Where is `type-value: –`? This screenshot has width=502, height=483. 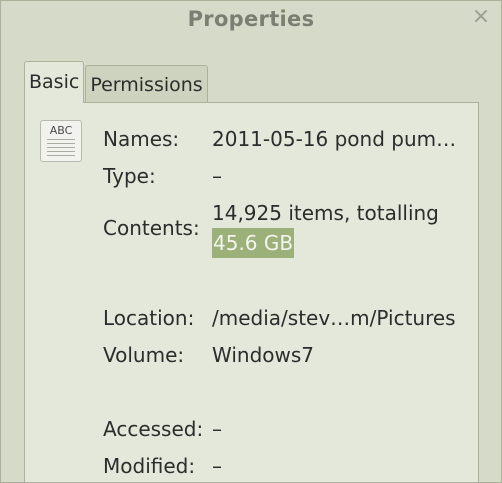
type-value: – is located at coordinates (217, 176).